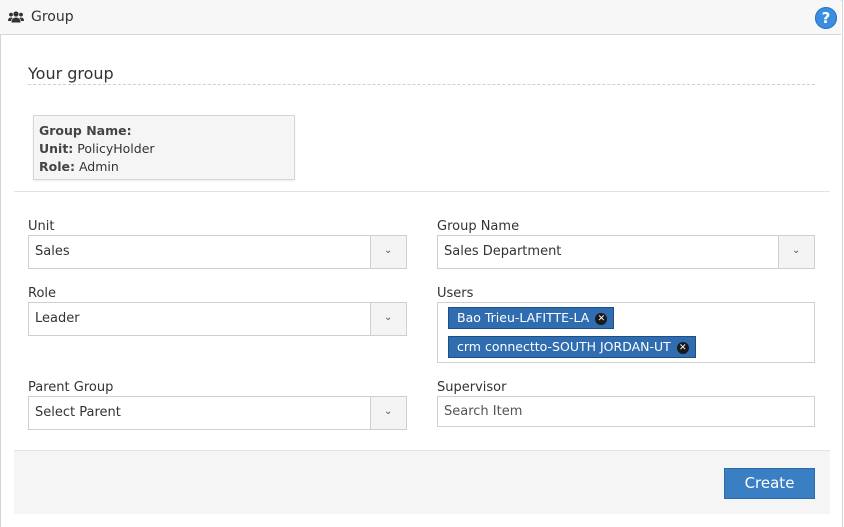 This screenshot has width=844, height=527. I want to click on unit-select-value: Sales, so click(52, 251).